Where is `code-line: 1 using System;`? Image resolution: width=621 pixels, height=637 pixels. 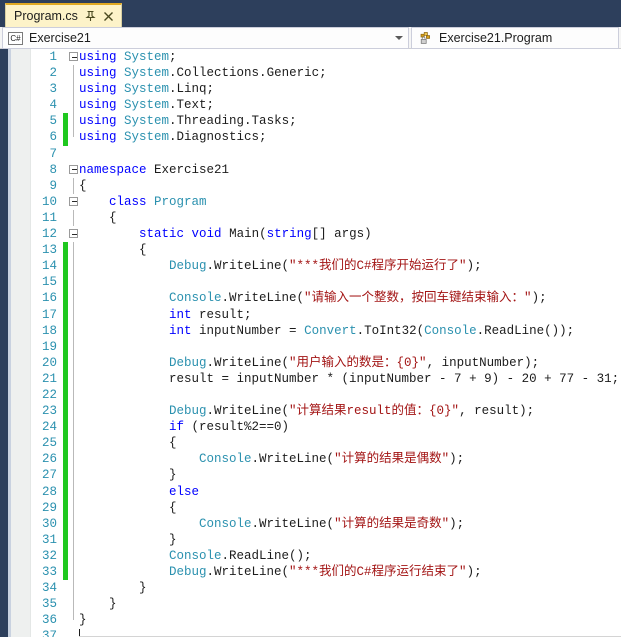
code-line: 1 using System; is located at coordinates (326, 57).